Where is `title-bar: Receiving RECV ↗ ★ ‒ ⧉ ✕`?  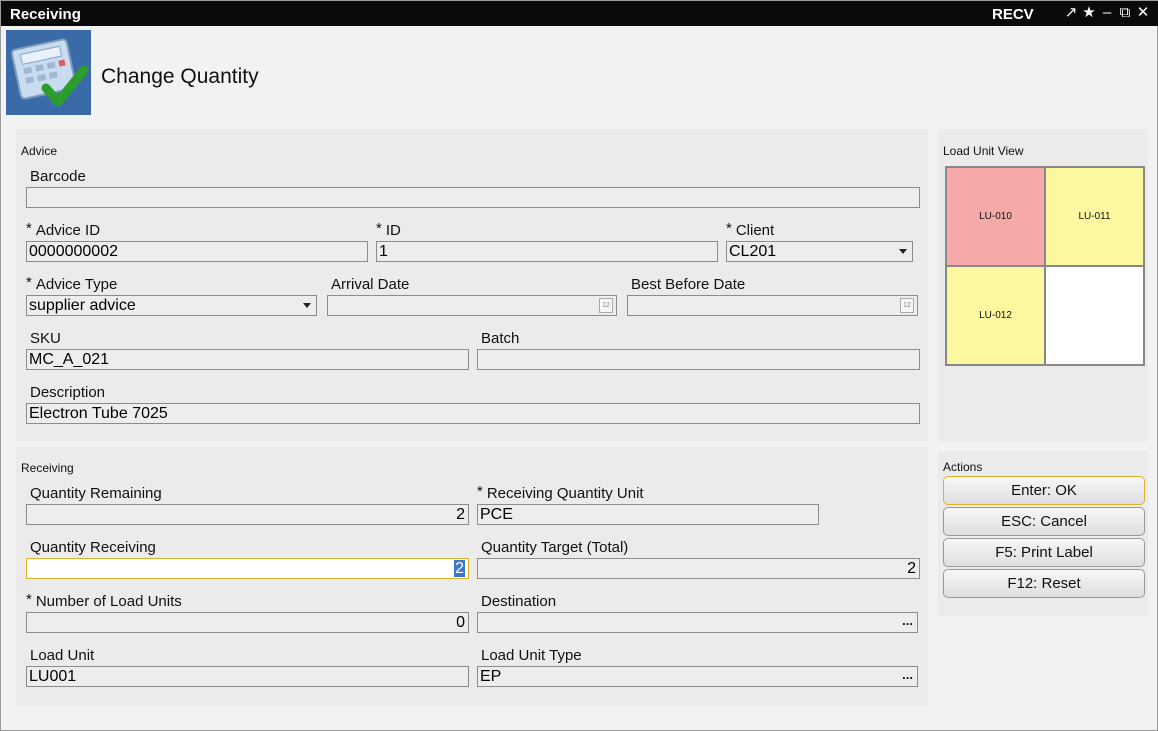 title-bar: Receiving RECV ↗ ★ ‒ ⧉ ✕ is located at coordinates (579, 13).